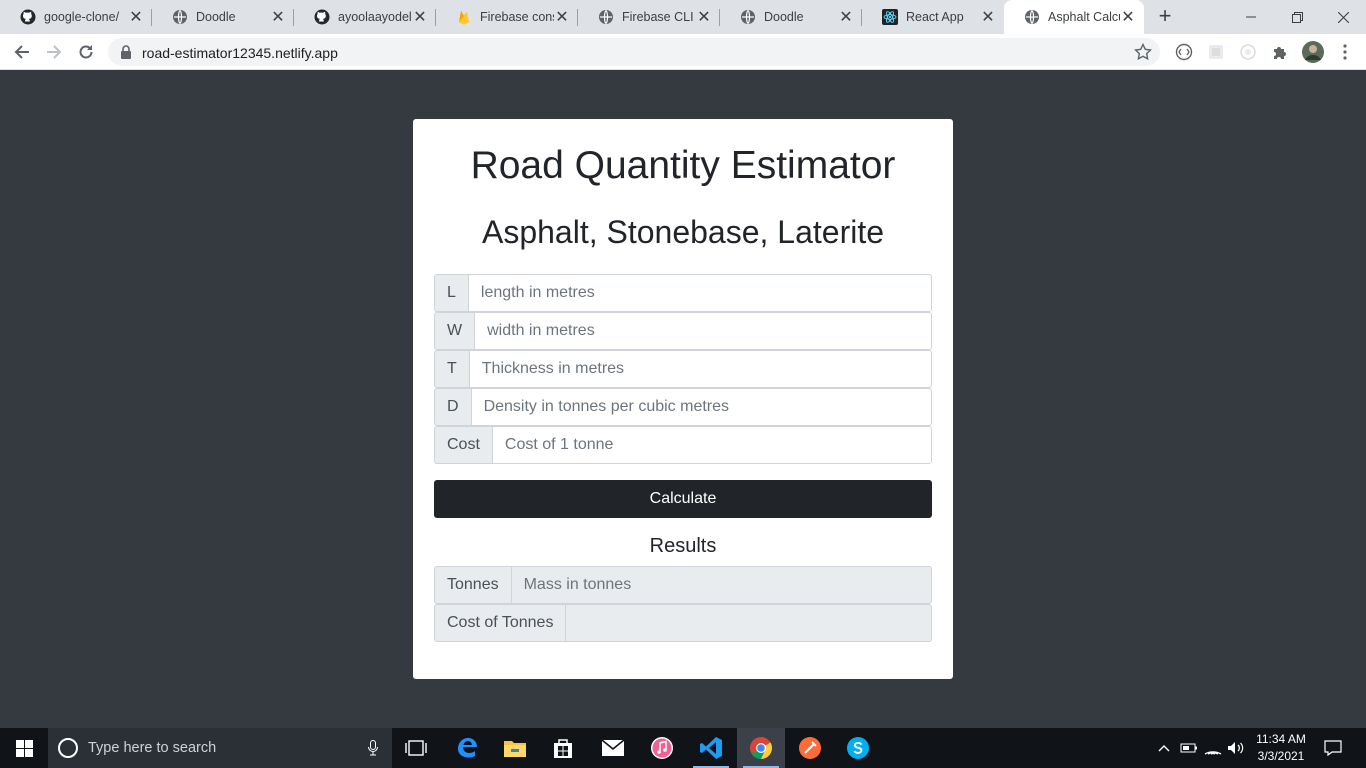 The image size is (1366, 768). I want to click on close-window-icon, so click(1343, 17).